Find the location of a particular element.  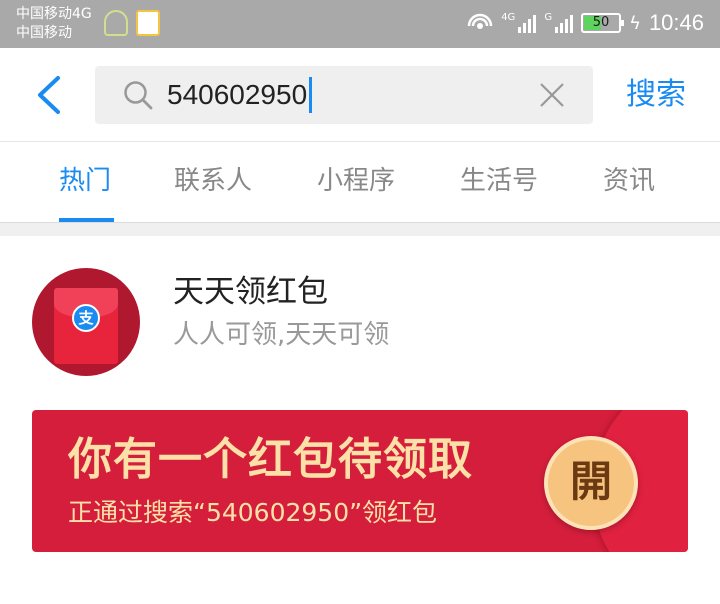

tab-hot: 热门 is located at coordinates (85, 181).